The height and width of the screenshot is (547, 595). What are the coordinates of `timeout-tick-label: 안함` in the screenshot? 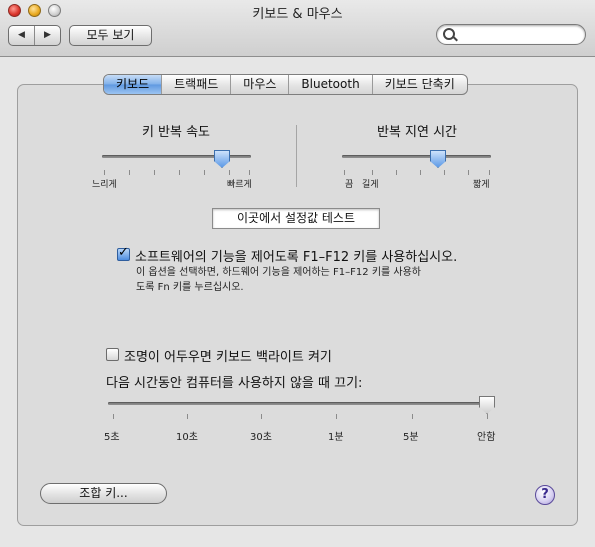 It's located at (486, 437).